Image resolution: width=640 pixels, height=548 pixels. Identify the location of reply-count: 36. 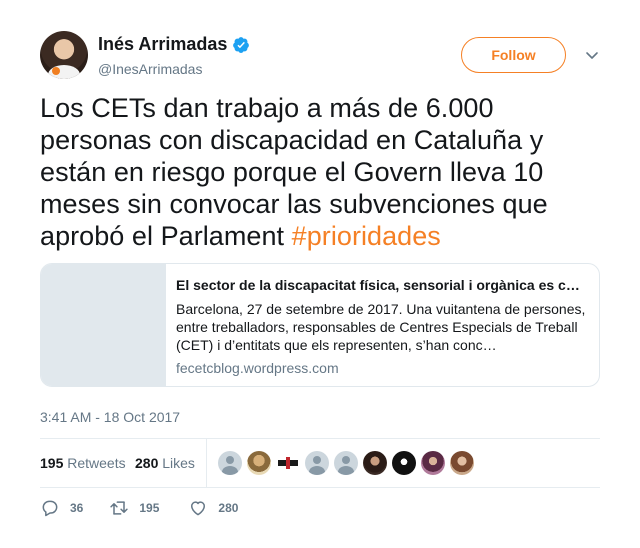
(77, 508).